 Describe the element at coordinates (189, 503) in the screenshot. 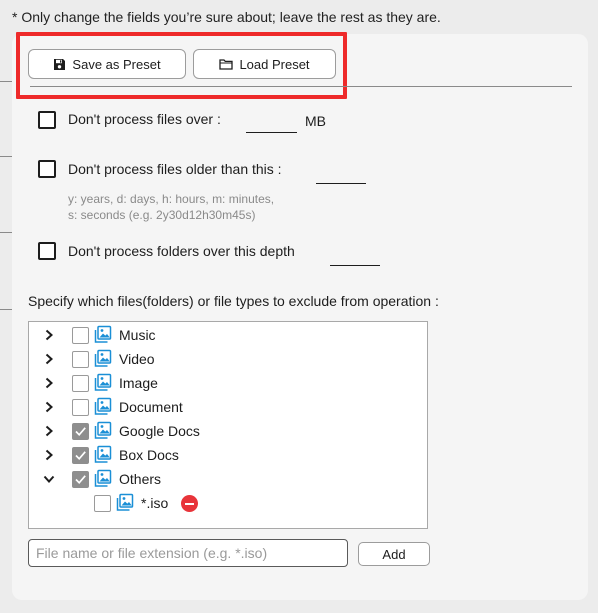

I see `remove-icon` at that location.